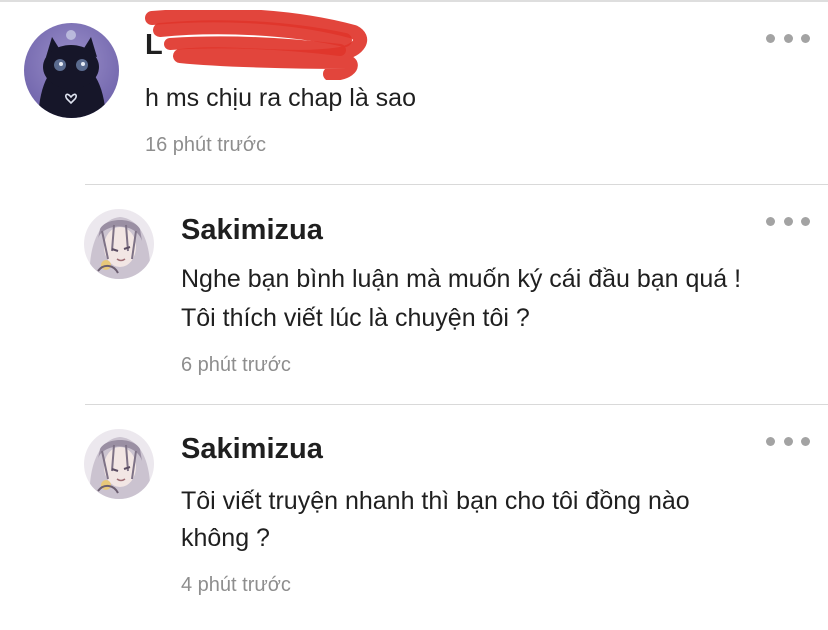  I want to click on comment-text: h ms chịu ra chap là sao, so click(280, 98).